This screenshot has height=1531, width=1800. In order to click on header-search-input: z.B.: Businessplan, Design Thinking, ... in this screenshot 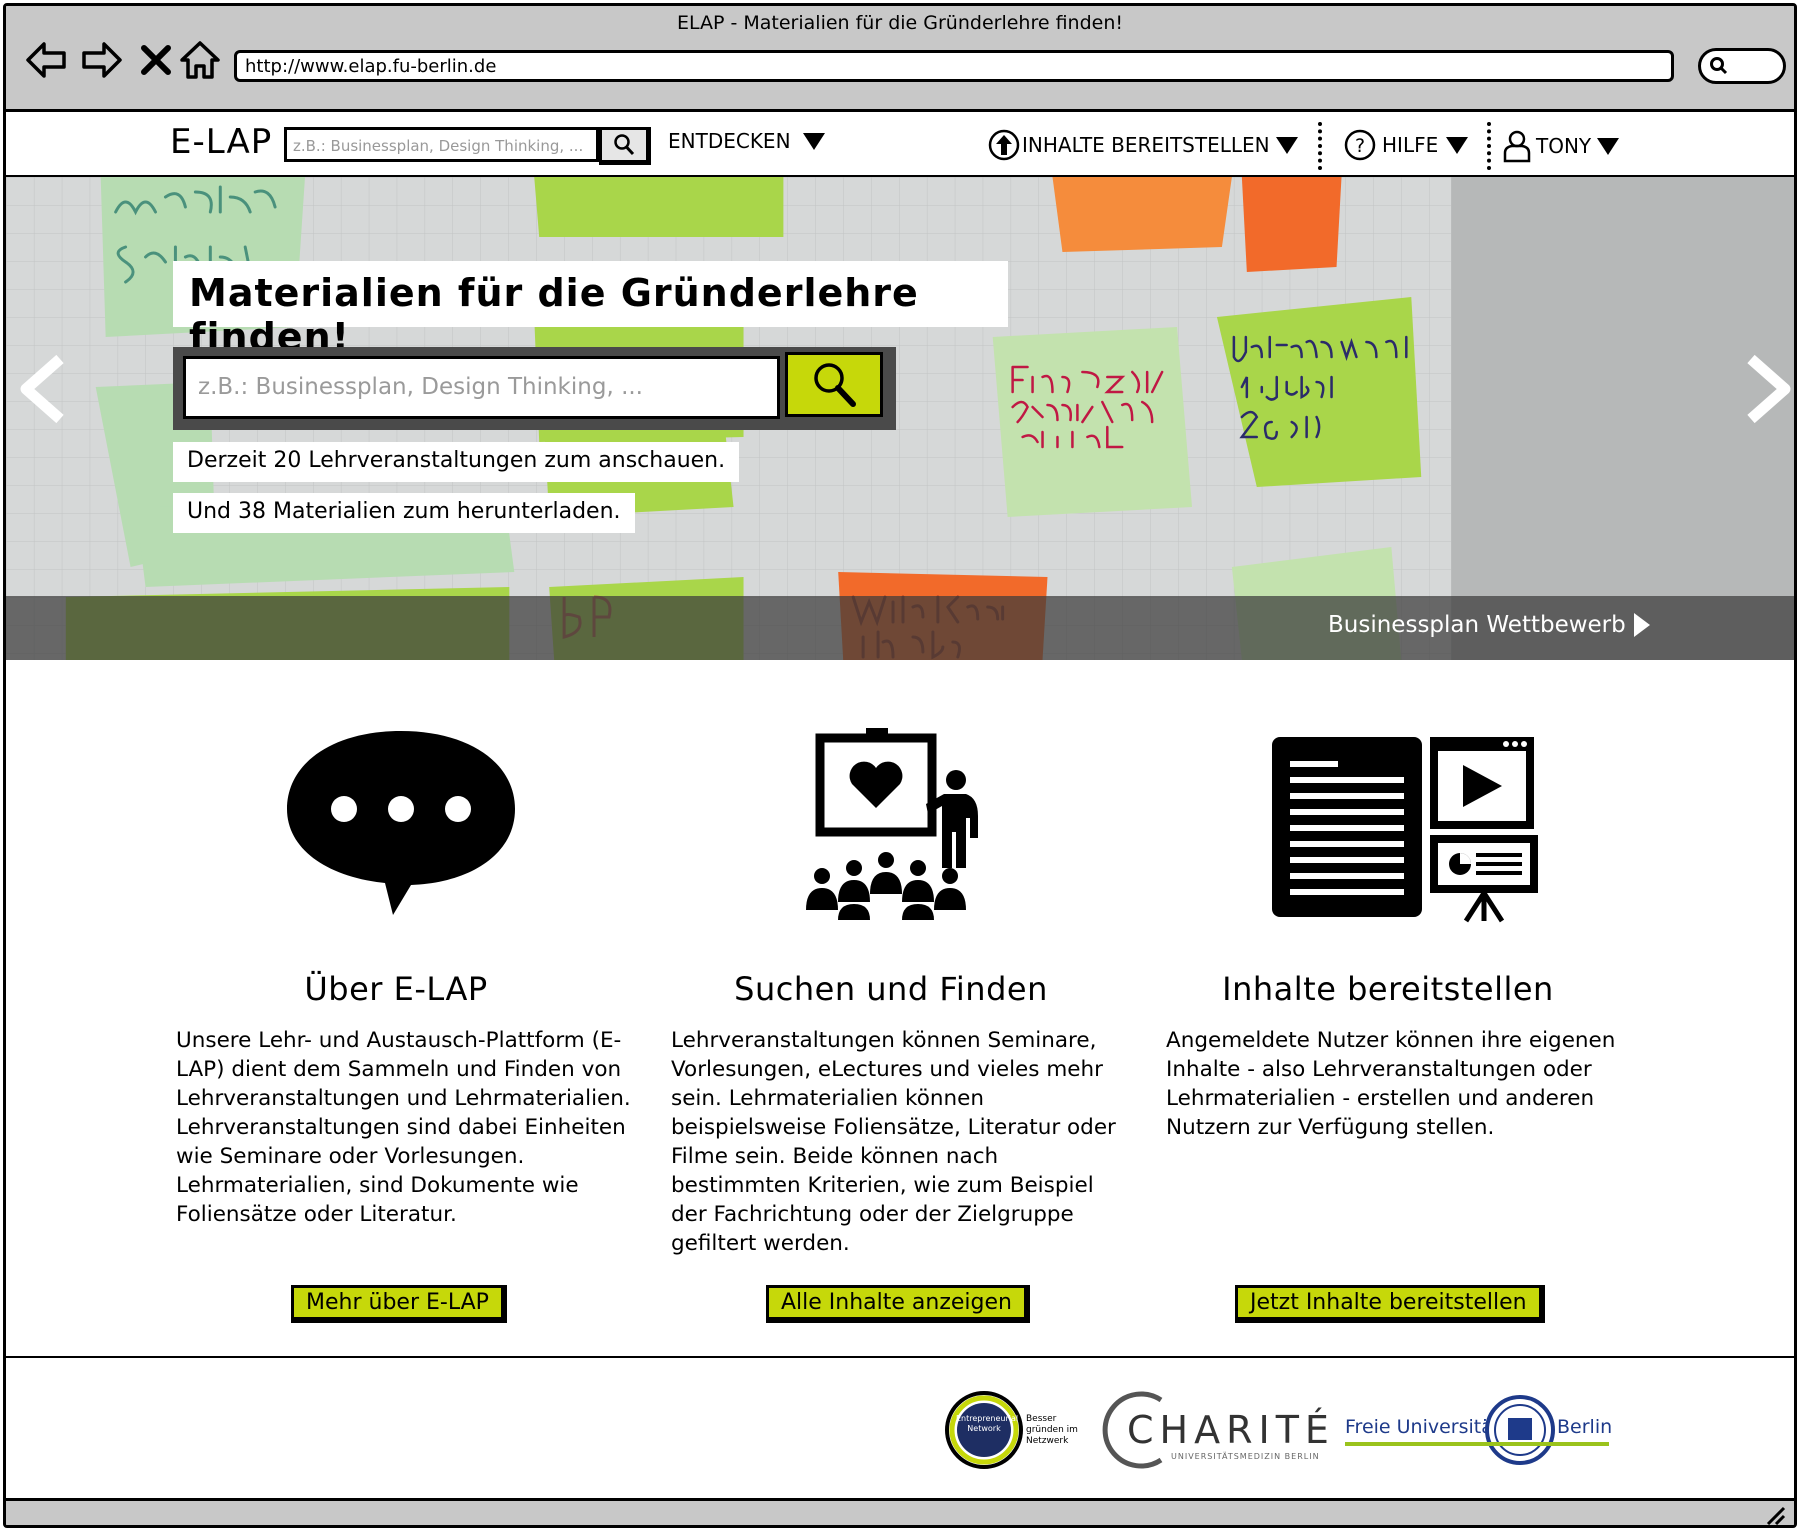, I will do `click(441, 144)`.